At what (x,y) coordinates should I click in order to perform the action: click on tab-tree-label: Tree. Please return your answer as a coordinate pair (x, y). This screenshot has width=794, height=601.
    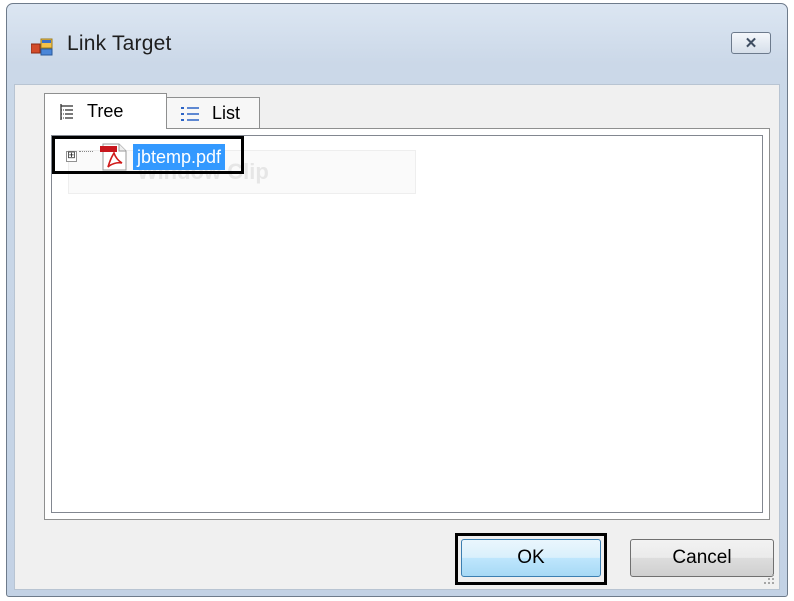
    Looking at the image, I should click on (105, 111).